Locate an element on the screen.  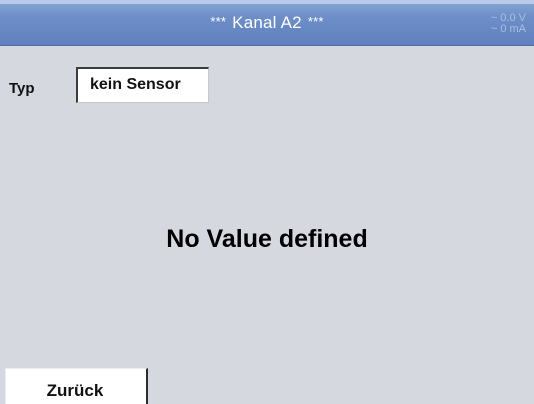
back-button-label: Zurück is located at coordinates (75, 390).